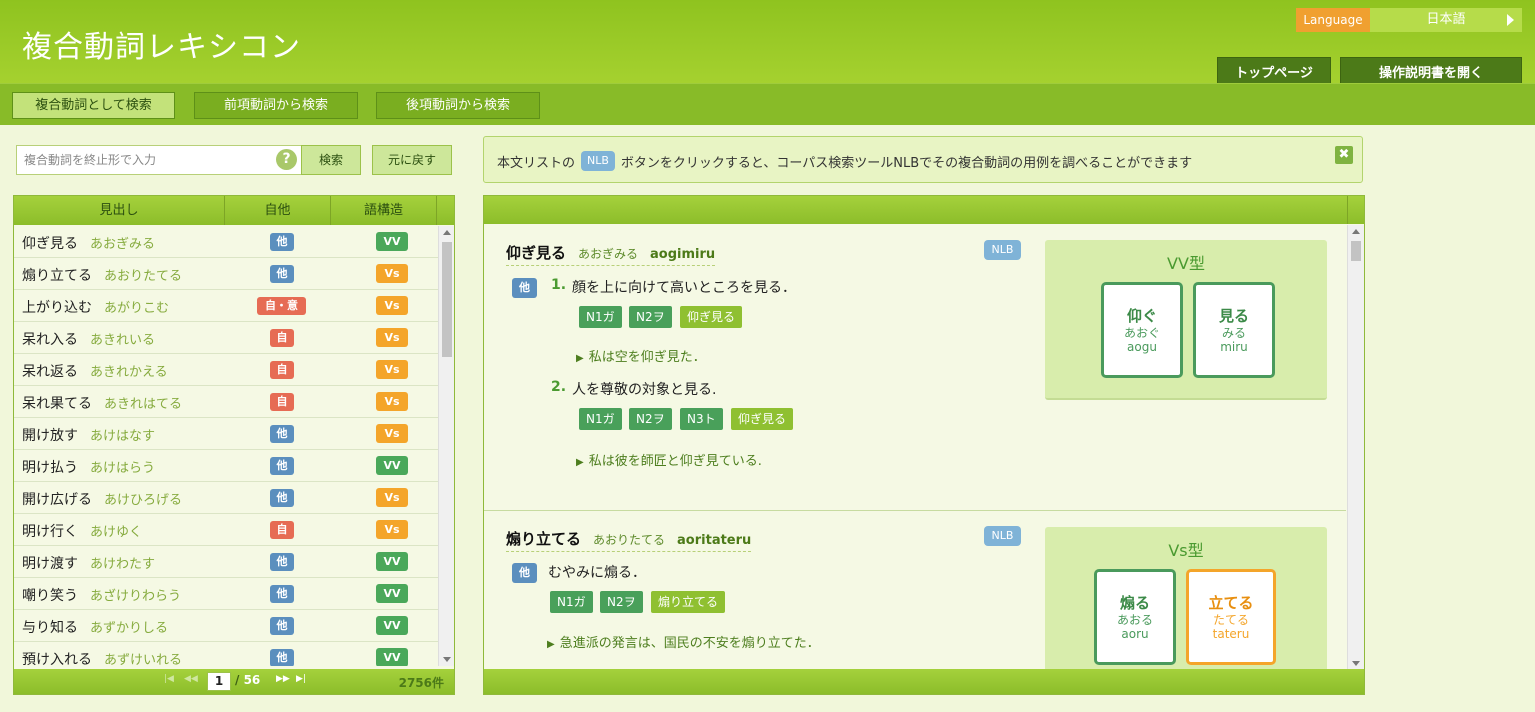  Describe the element at coordinates (226, 466) in the screenshot. I see `list-item: 明け払う あけはらう 他 VV` at that location.